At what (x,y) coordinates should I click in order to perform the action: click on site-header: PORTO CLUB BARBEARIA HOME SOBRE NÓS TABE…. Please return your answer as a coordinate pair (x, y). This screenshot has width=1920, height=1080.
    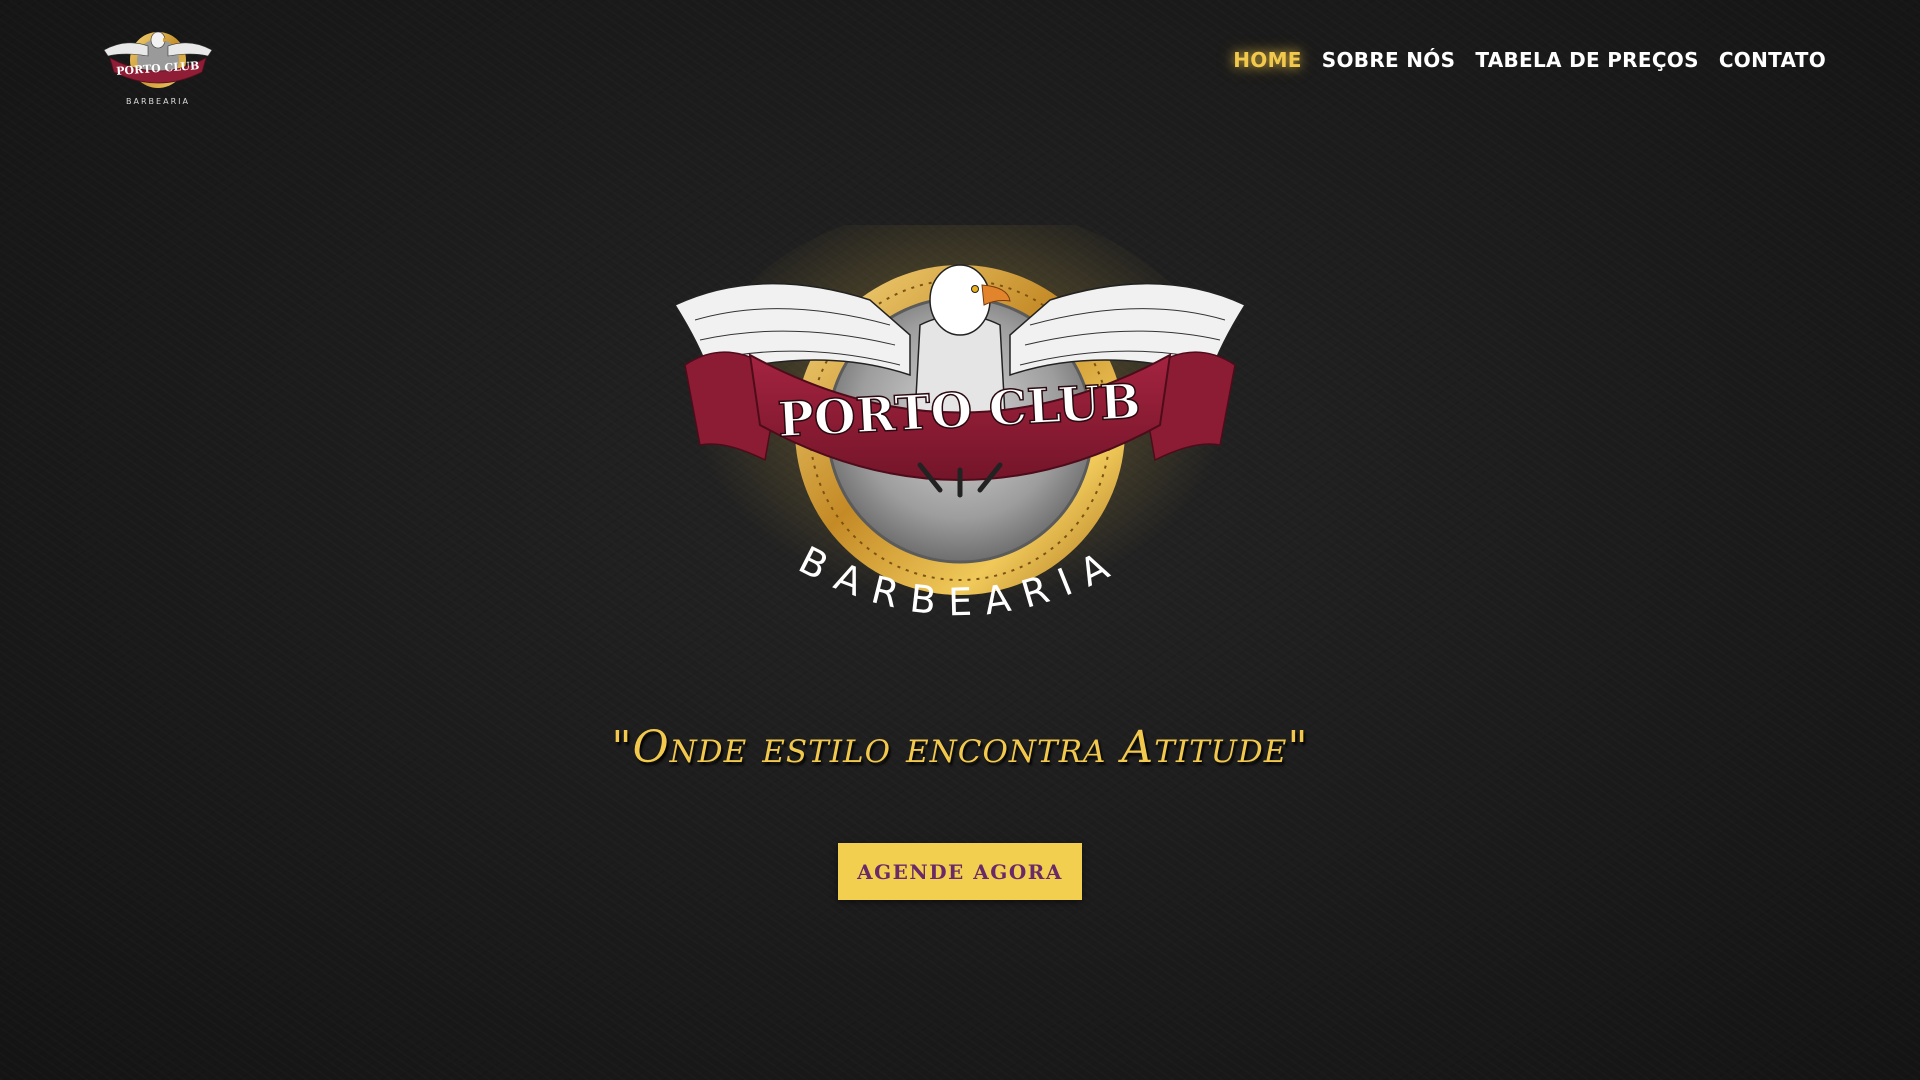
    Looking at the image, I should click on (960, 65).